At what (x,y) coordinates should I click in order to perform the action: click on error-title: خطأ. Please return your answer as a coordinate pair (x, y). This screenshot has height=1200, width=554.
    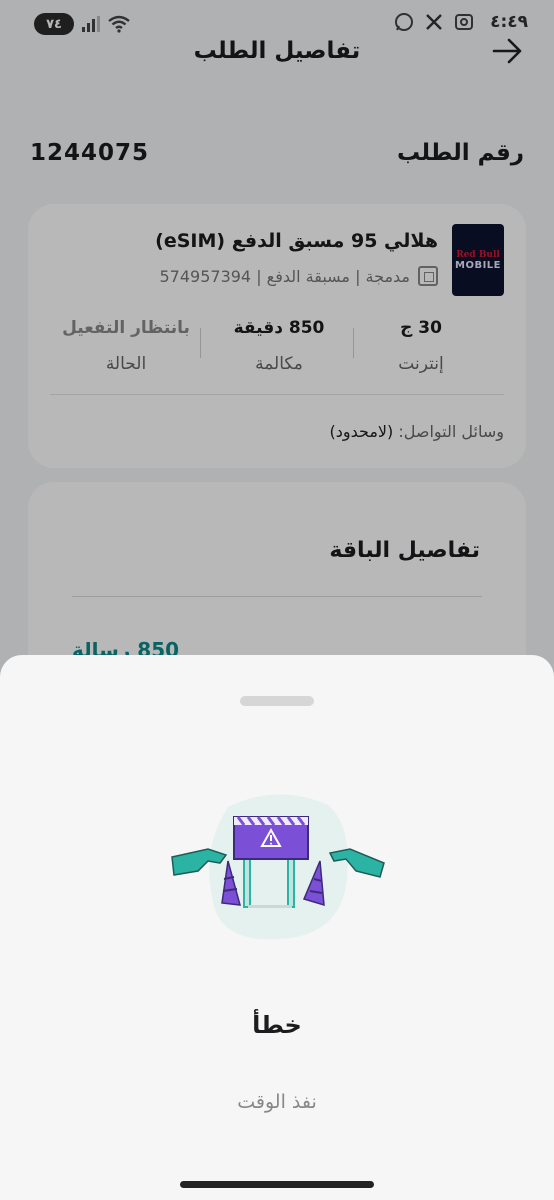
    Looking at the image, I should click on (277, 1025).